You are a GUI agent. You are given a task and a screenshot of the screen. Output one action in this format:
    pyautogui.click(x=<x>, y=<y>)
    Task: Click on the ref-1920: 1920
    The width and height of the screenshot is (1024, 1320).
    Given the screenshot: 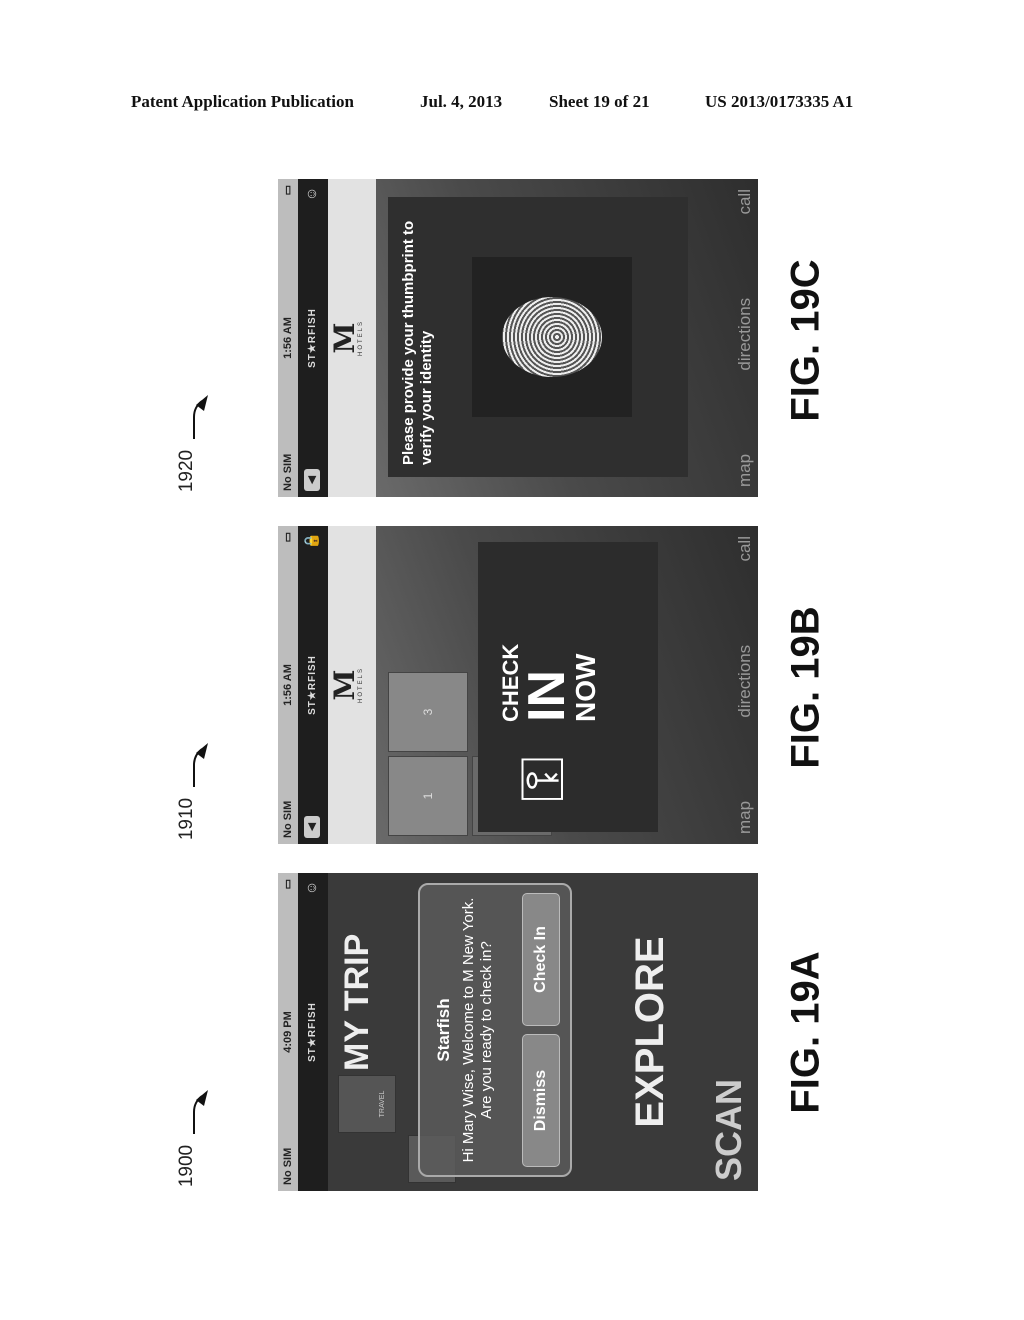 What is the action you would take?
    pyautogui.click(x=187, y=471)
    